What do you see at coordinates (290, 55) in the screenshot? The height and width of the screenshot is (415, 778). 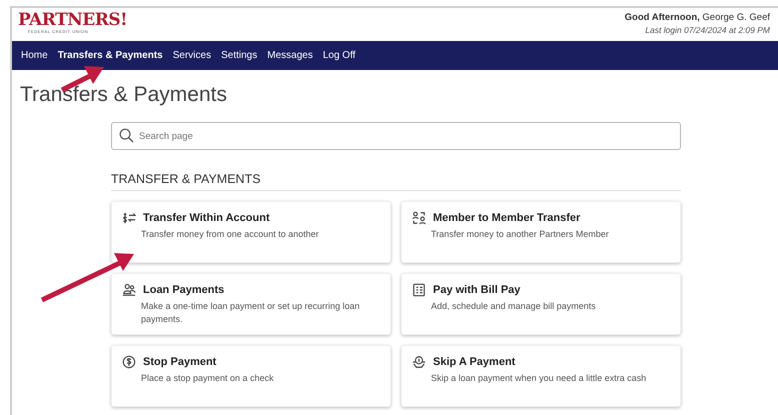 I see `nav-tab: Messages` at bounding box center [290, 55].